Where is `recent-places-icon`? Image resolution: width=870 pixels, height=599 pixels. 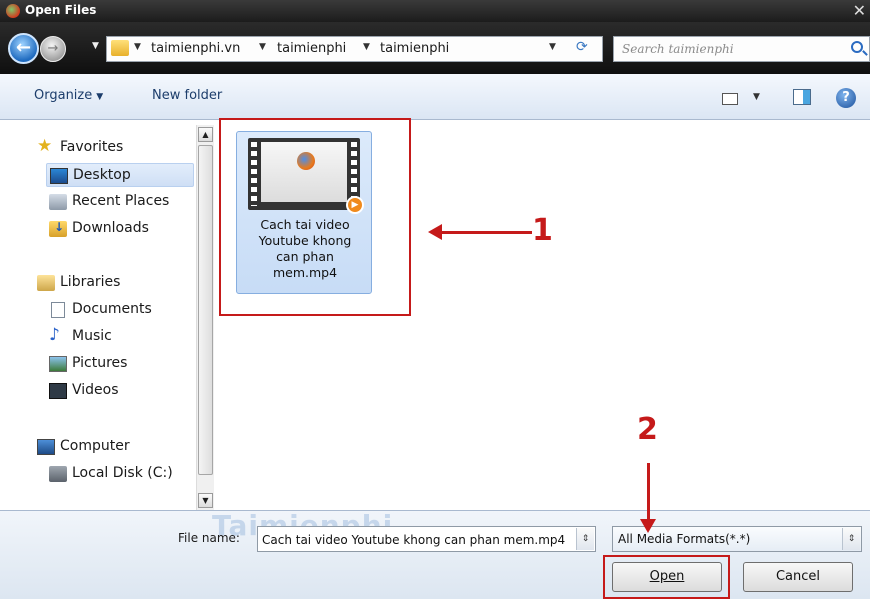
recent-places-icon is located at coordinates (58, 202).